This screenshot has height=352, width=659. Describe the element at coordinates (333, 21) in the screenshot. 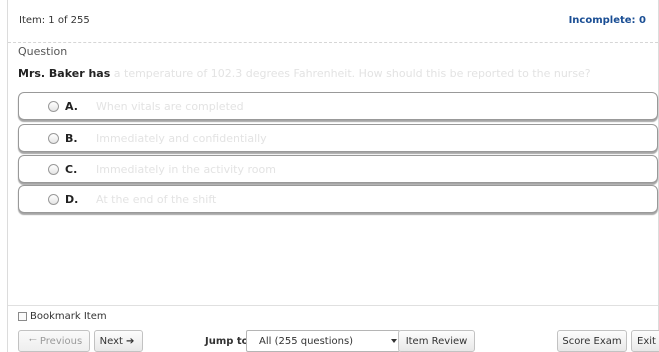

I see `exam-header: Item: 1 of 255 Incomplete: 0` at that location.